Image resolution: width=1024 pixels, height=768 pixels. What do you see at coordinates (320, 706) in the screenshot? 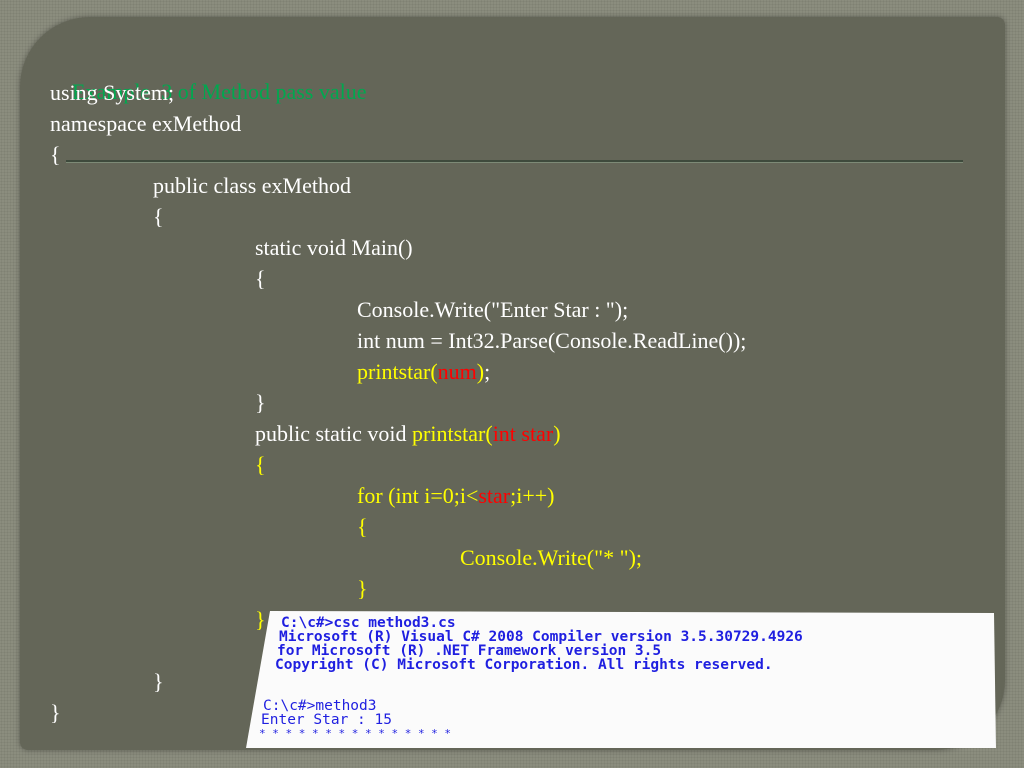
I see `console-line: C:\c#>method3` at bounding box center [320, 706].